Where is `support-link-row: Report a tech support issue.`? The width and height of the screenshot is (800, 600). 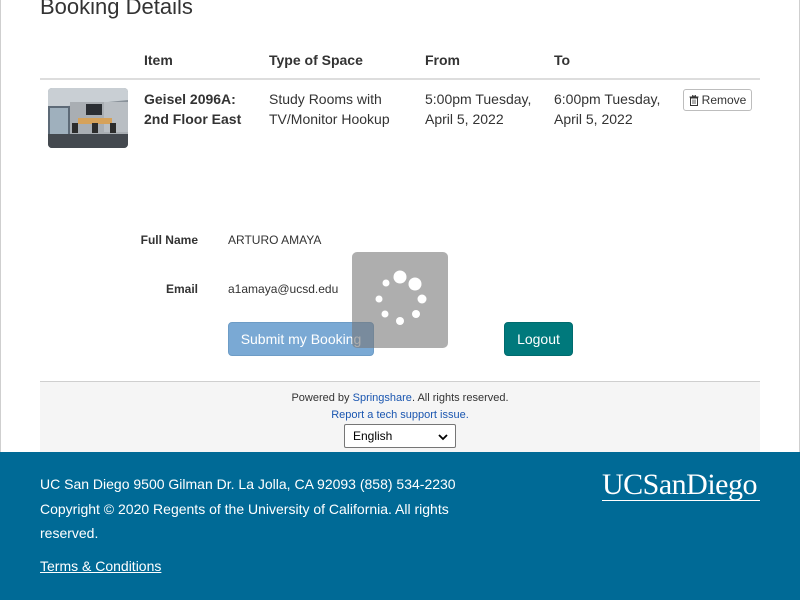 support-link-row: Report a tech support issue. is located at coordinates (400, 415).